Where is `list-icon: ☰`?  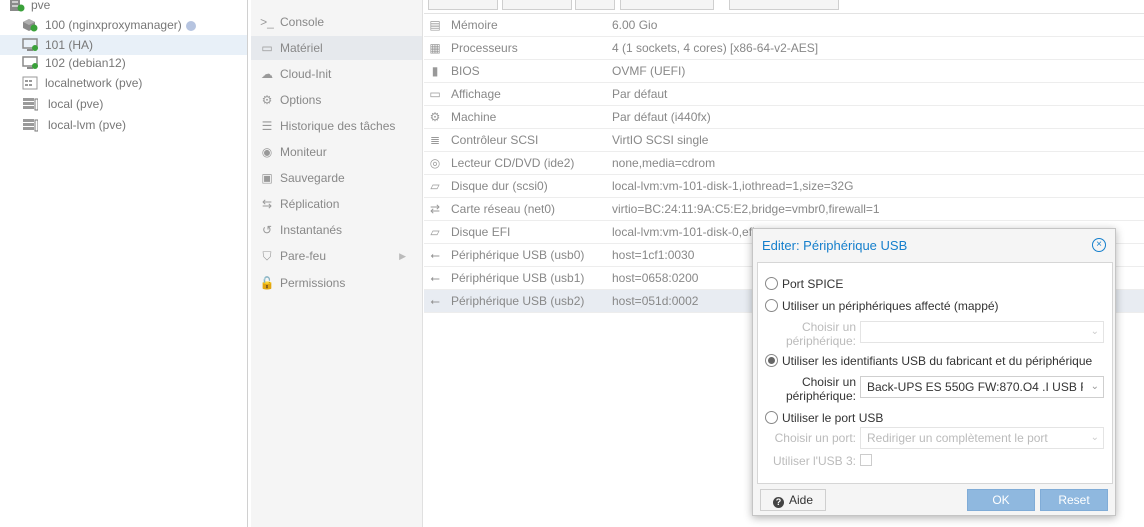
list-icon: ☰ is located at coordinates (267, 126).